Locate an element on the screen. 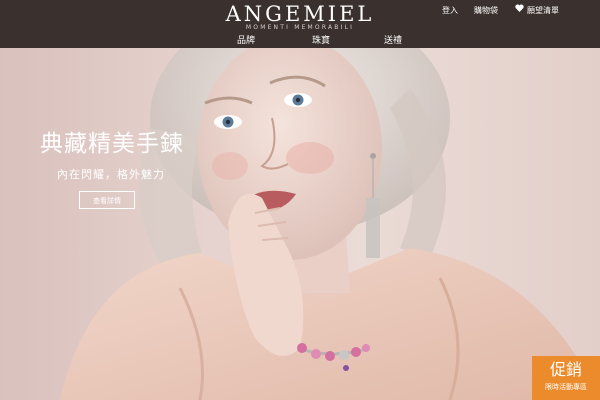 The height and width of the screenshot is (400, 600). nav-item-brand: 品牌 is located at coordinates (246, 41).